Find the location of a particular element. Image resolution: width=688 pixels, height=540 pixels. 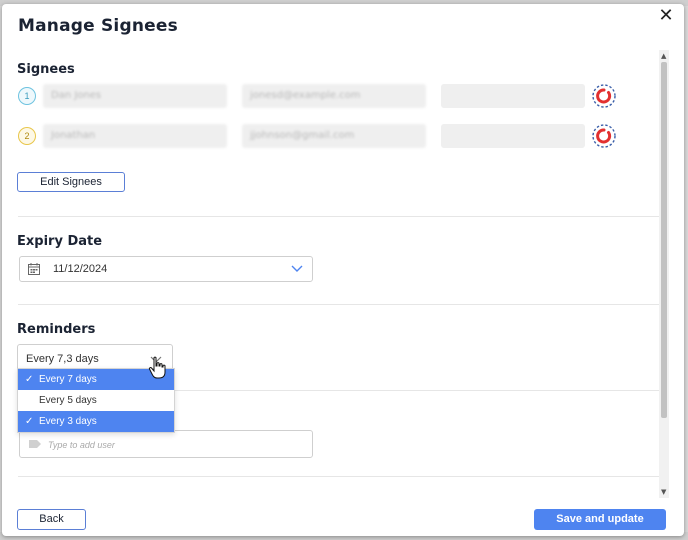

signees-heading: Signees is located at coordinates (46, 69).